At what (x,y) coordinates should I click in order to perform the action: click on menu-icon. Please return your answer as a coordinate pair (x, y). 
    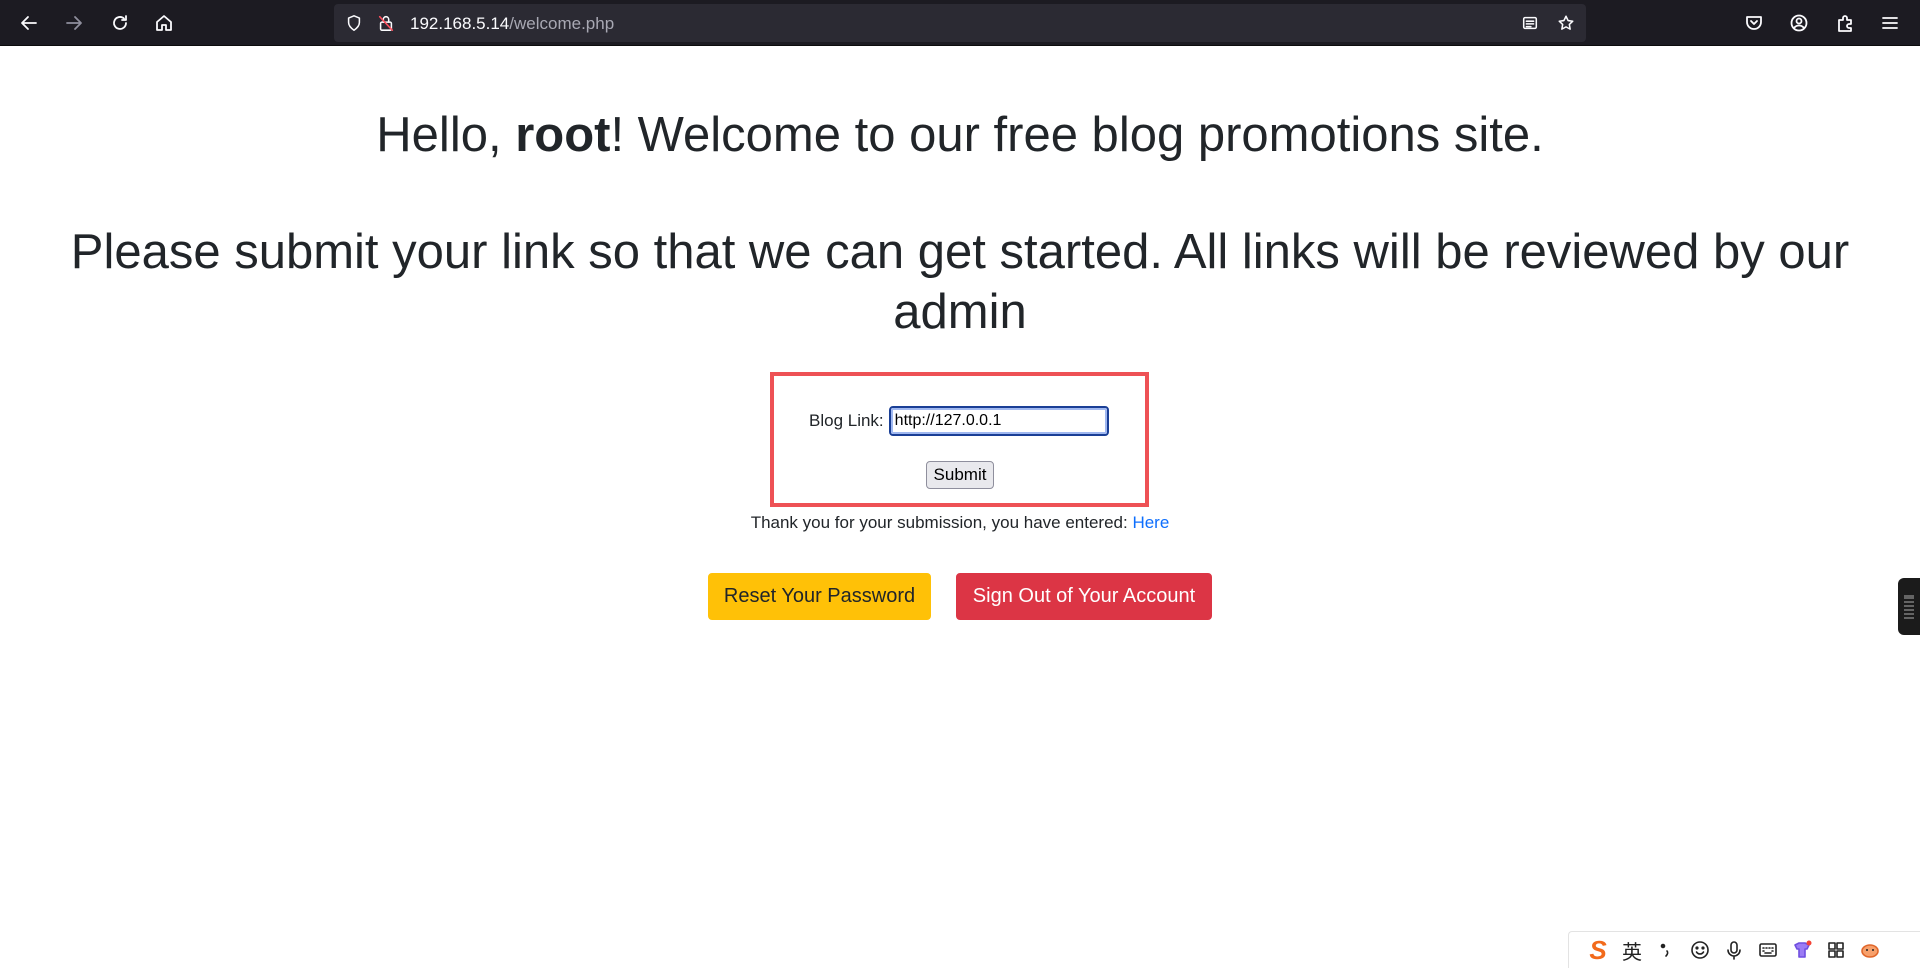
    Looking at the image, I should click on (1890, 23).